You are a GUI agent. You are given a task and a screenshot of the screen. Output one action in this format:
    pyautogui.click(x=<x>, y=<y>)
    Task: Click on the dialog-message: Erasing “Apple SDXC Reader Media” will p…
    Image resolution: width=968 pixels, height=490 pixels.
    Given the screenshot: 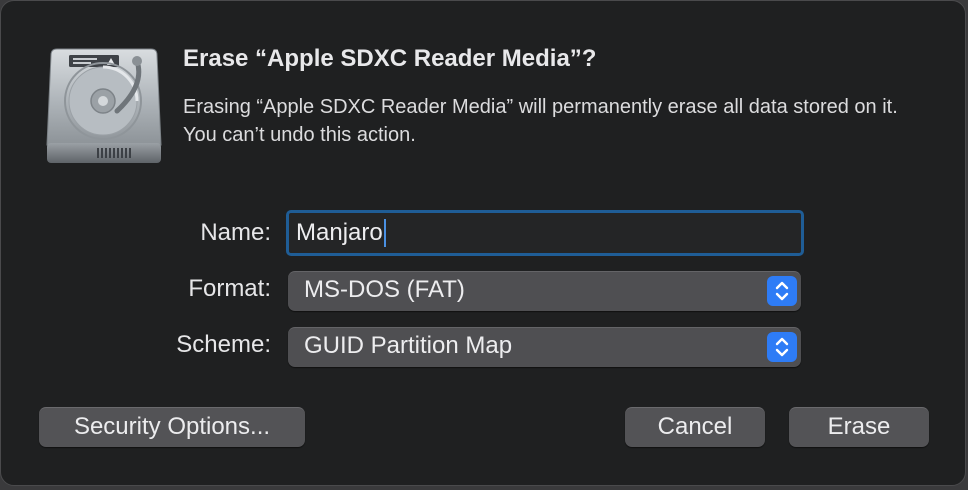 What is the action you would take?
    pyautogui.click(x=540, y=121)
    